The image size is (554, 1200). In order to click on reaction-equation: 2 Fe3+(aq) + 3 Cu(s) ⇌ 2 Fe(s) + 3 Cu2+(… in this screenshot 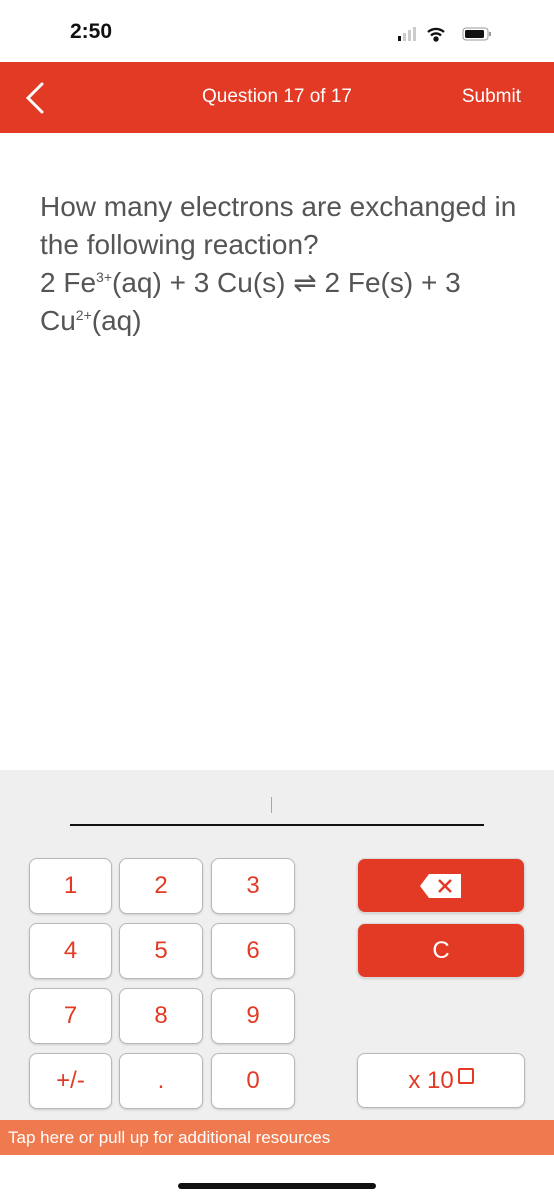, I will do `click(280, 302)`.